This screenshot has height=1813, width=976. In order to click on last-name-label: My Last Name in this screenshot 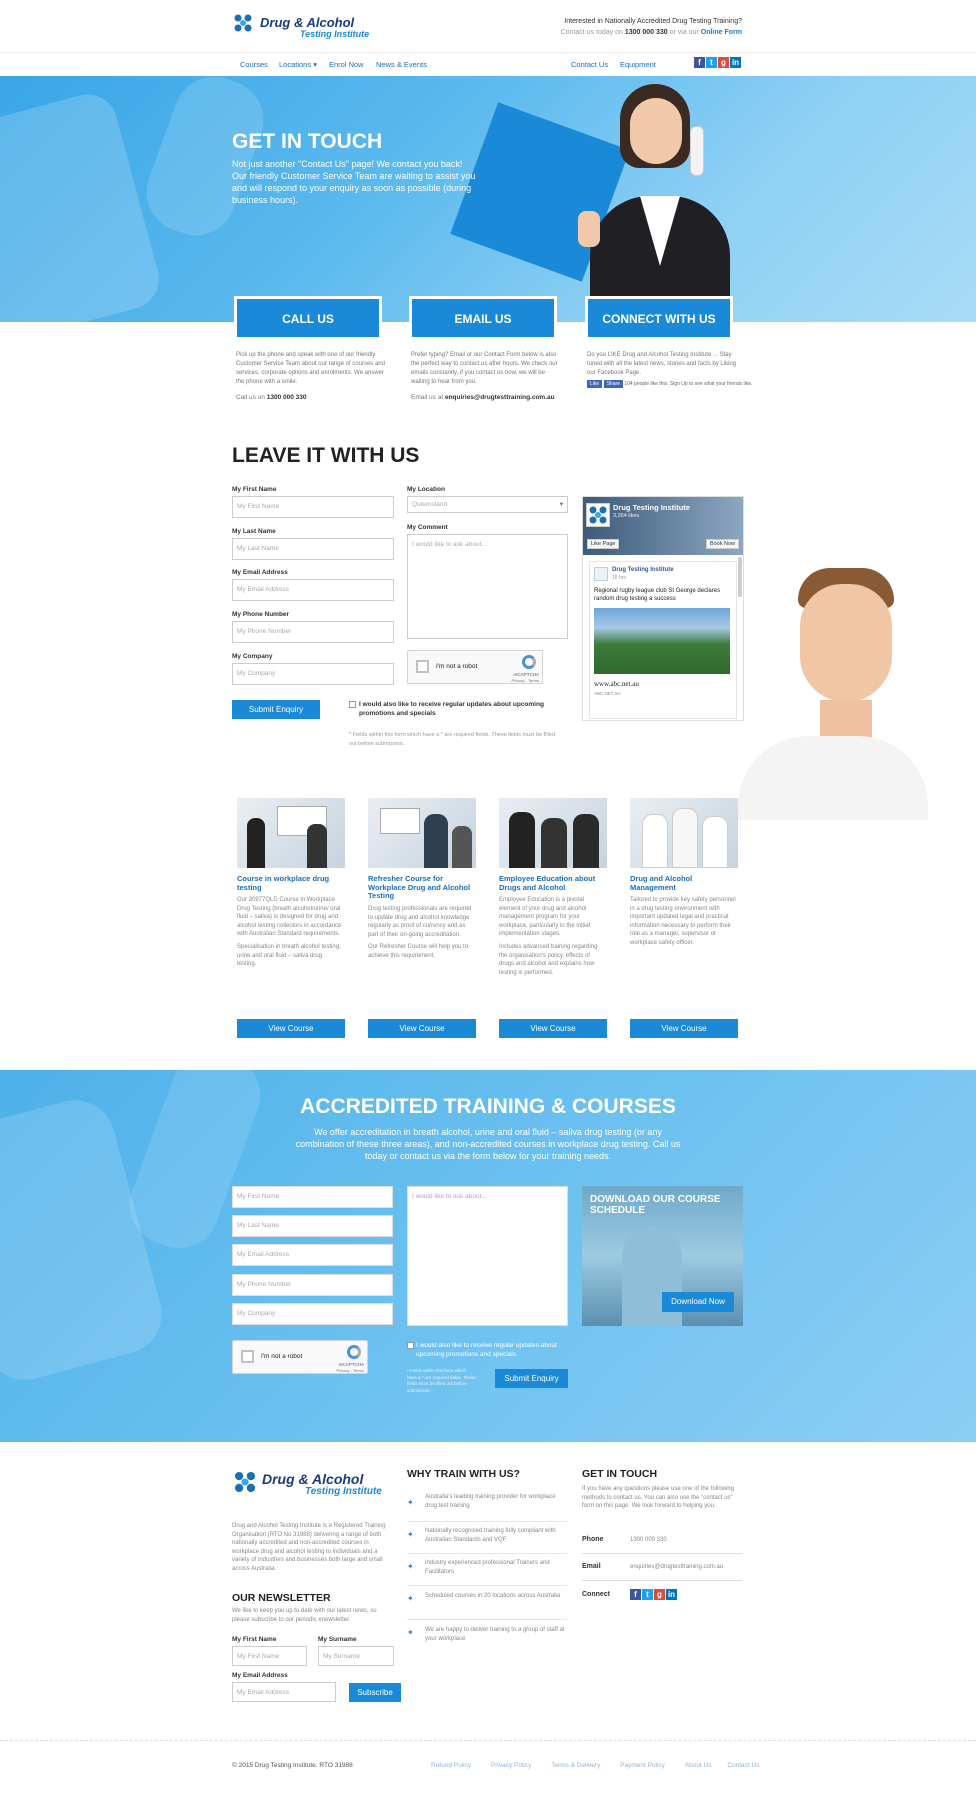, I will do `click(254, 531)`.